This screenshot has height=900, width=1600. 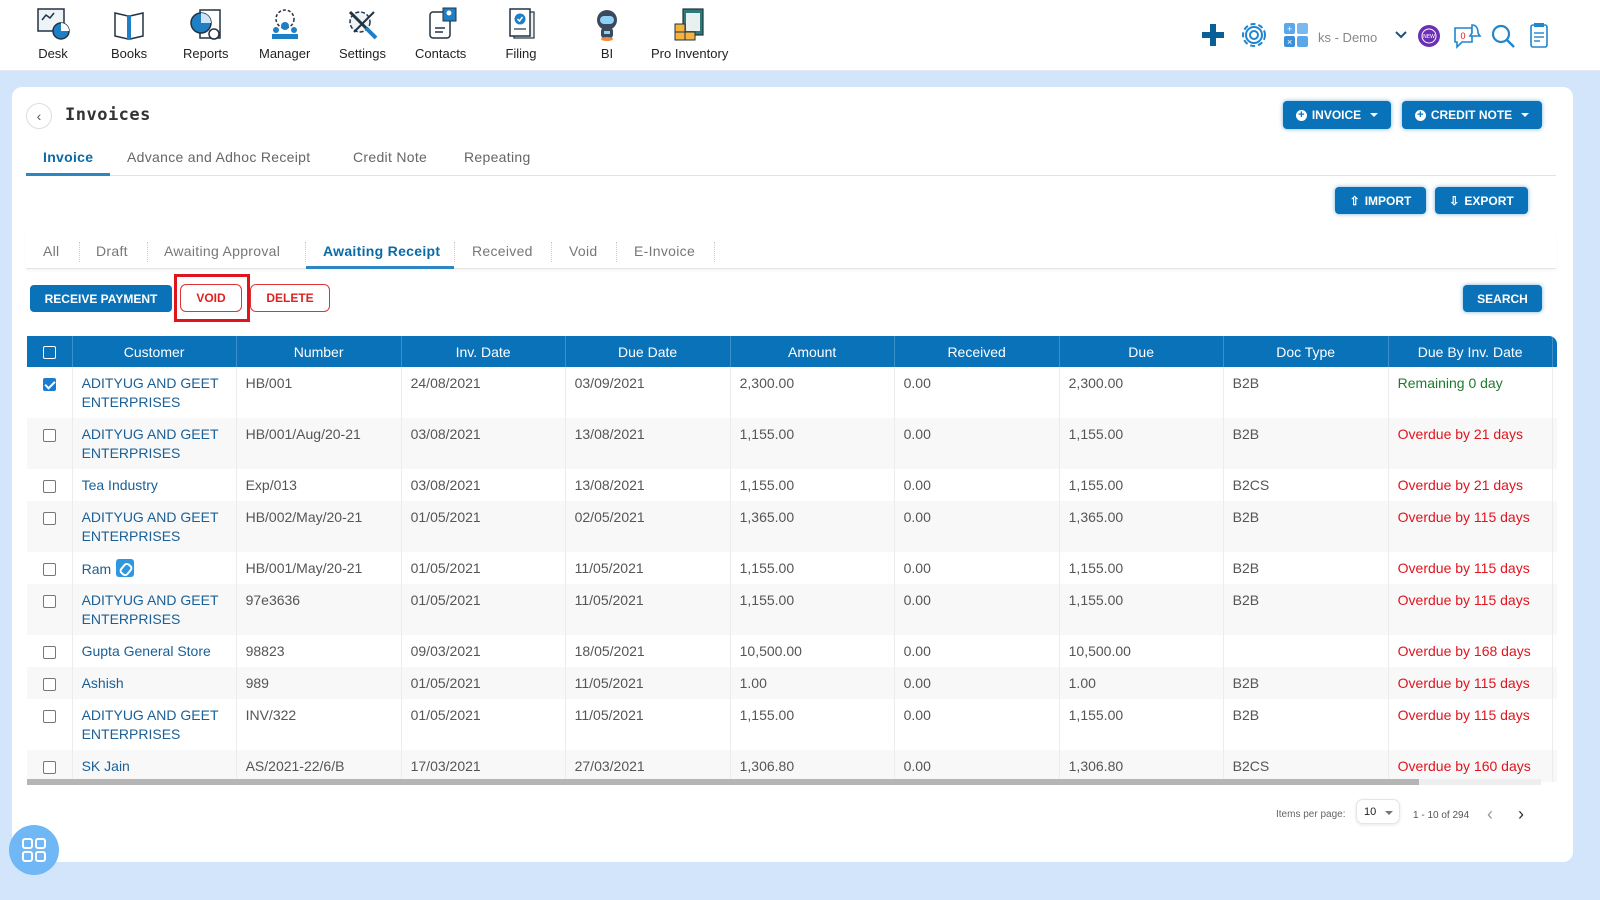 I want to click on horizontal-scrollbar, so click(x=784, y=782).